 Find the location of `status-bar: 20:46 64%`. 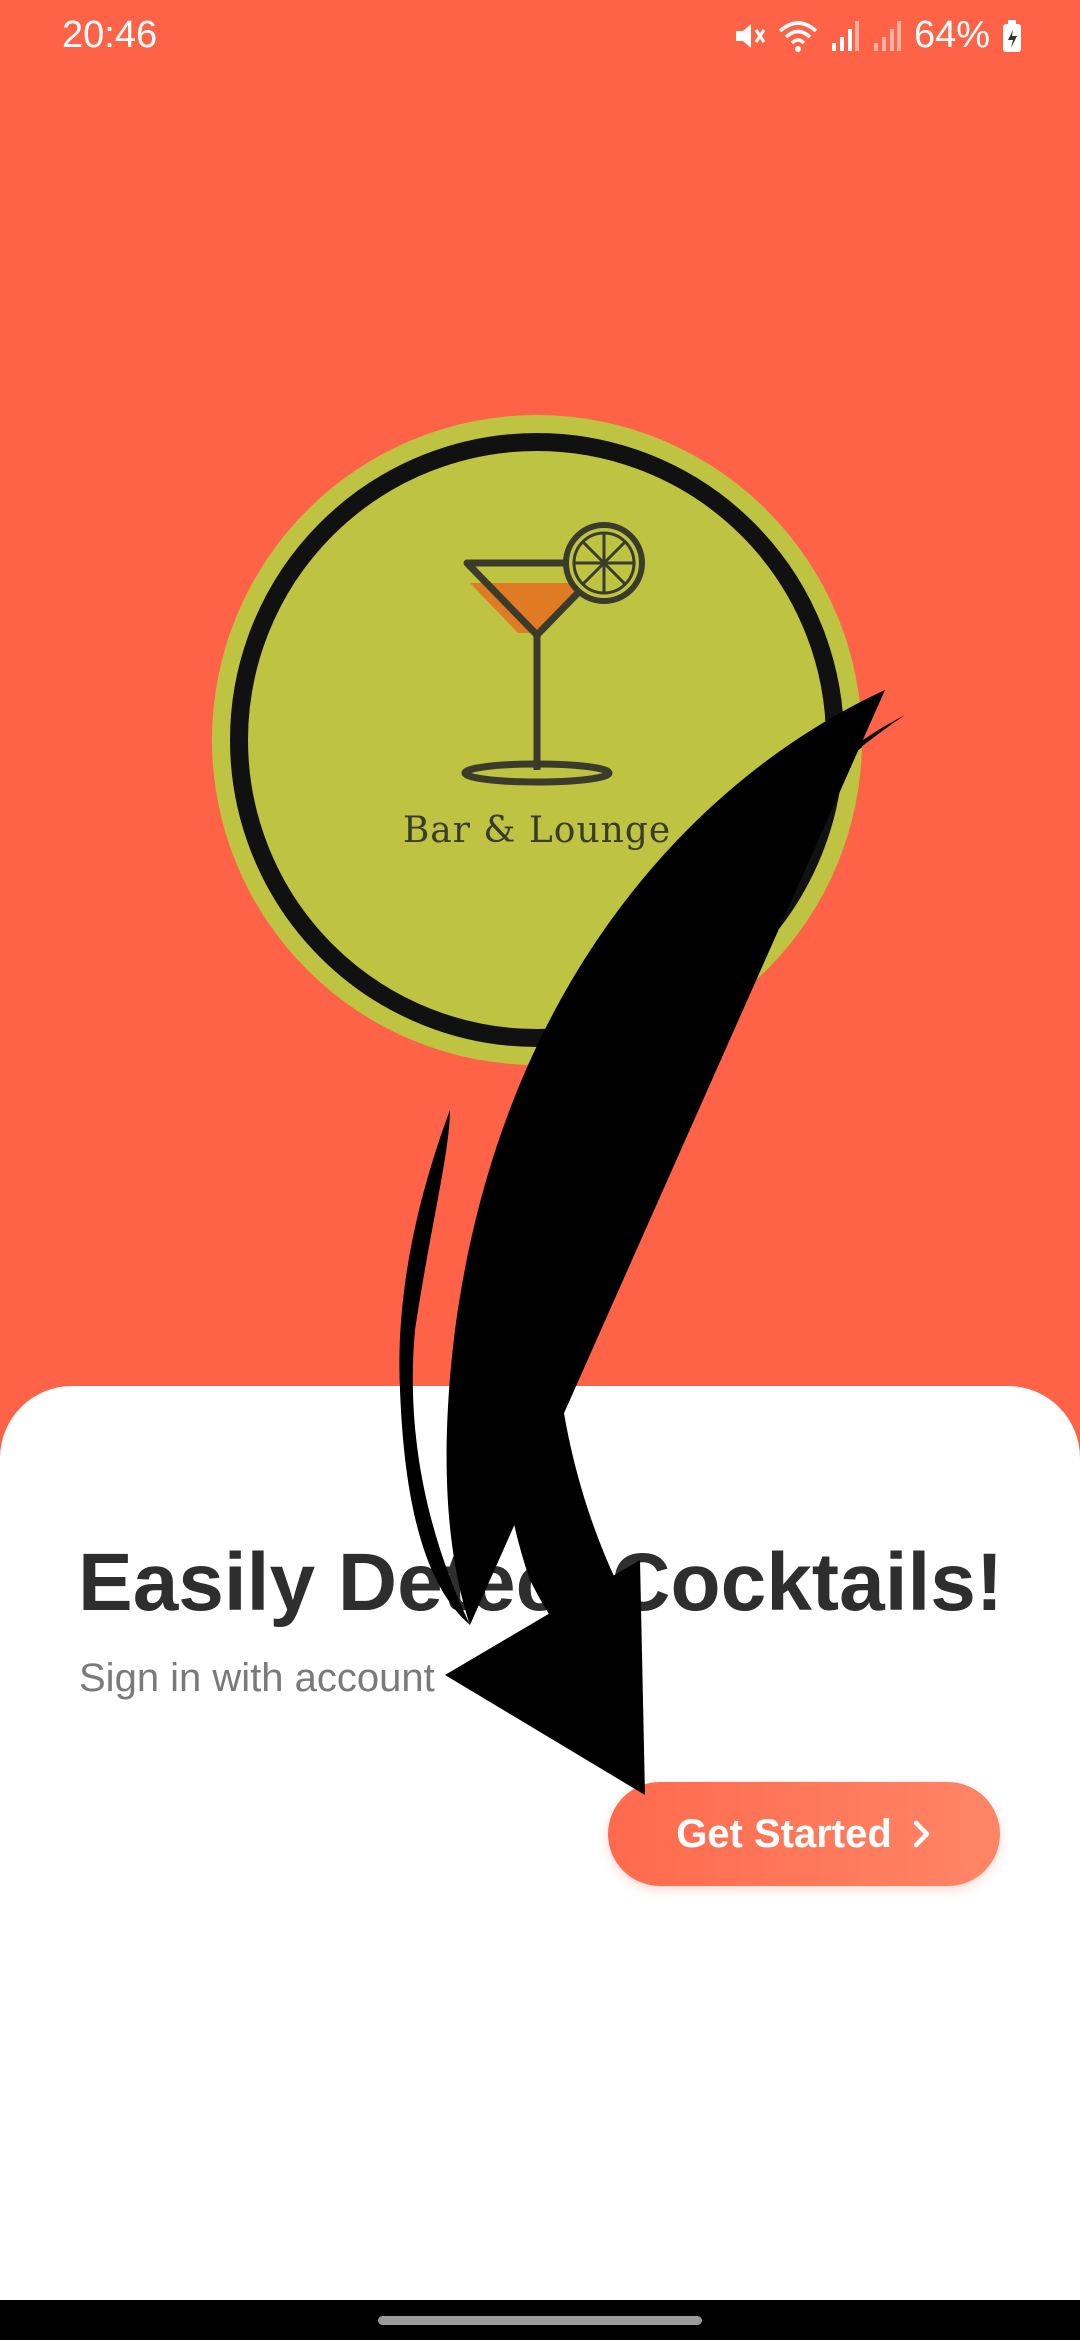

status-bar: 20:46 64% is located at coordinates (540, 40).